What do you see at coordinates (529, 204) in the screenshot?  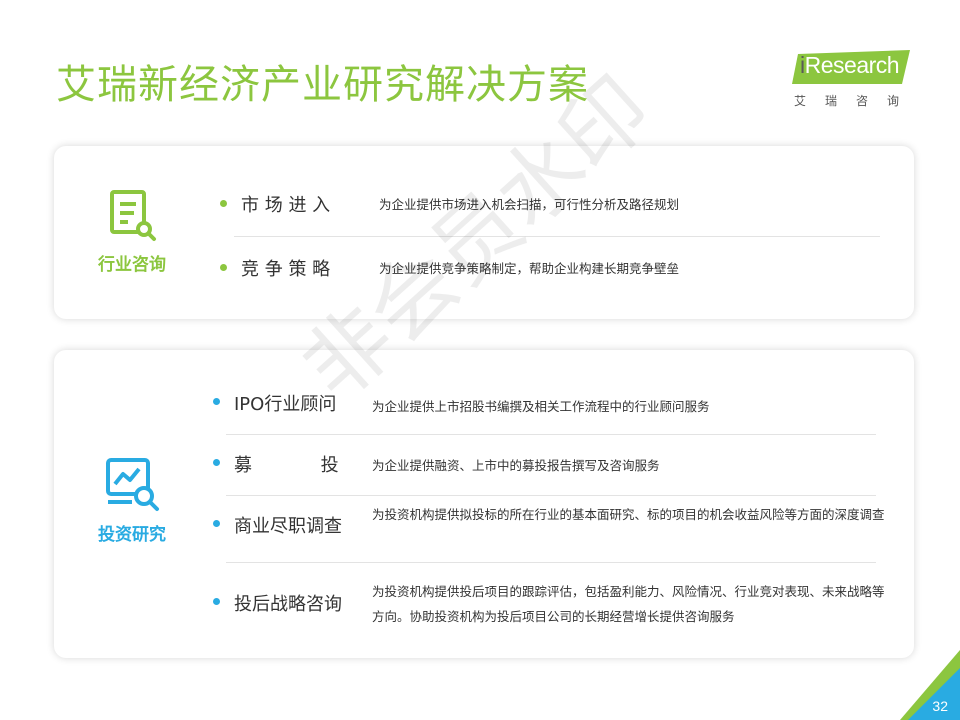 I see `item-description: 为企业提供市场进入机会扫描，可行性分析及路径规划` at bounding box center [529, 204].